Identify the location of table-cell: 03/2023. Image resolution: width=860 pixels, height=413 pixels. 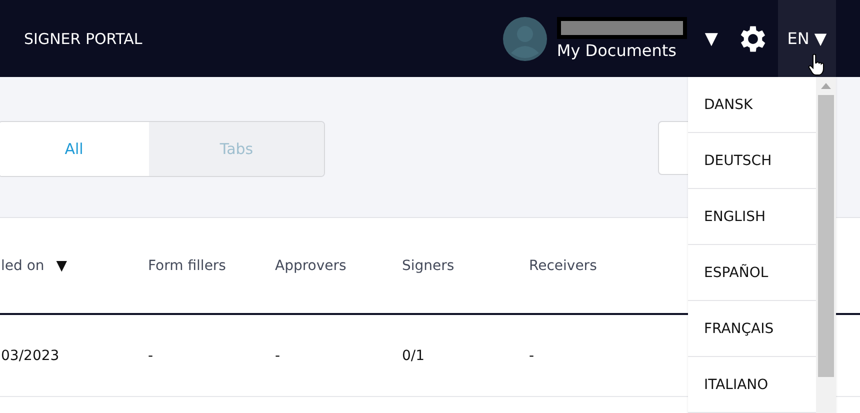
(30, 356).